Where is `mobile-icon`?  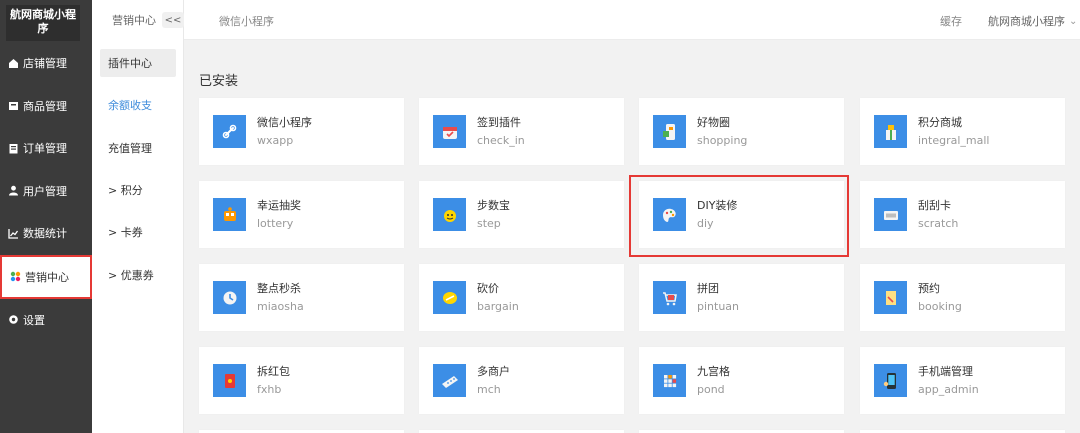
mobile-icon is located at coordinates (890, 380).